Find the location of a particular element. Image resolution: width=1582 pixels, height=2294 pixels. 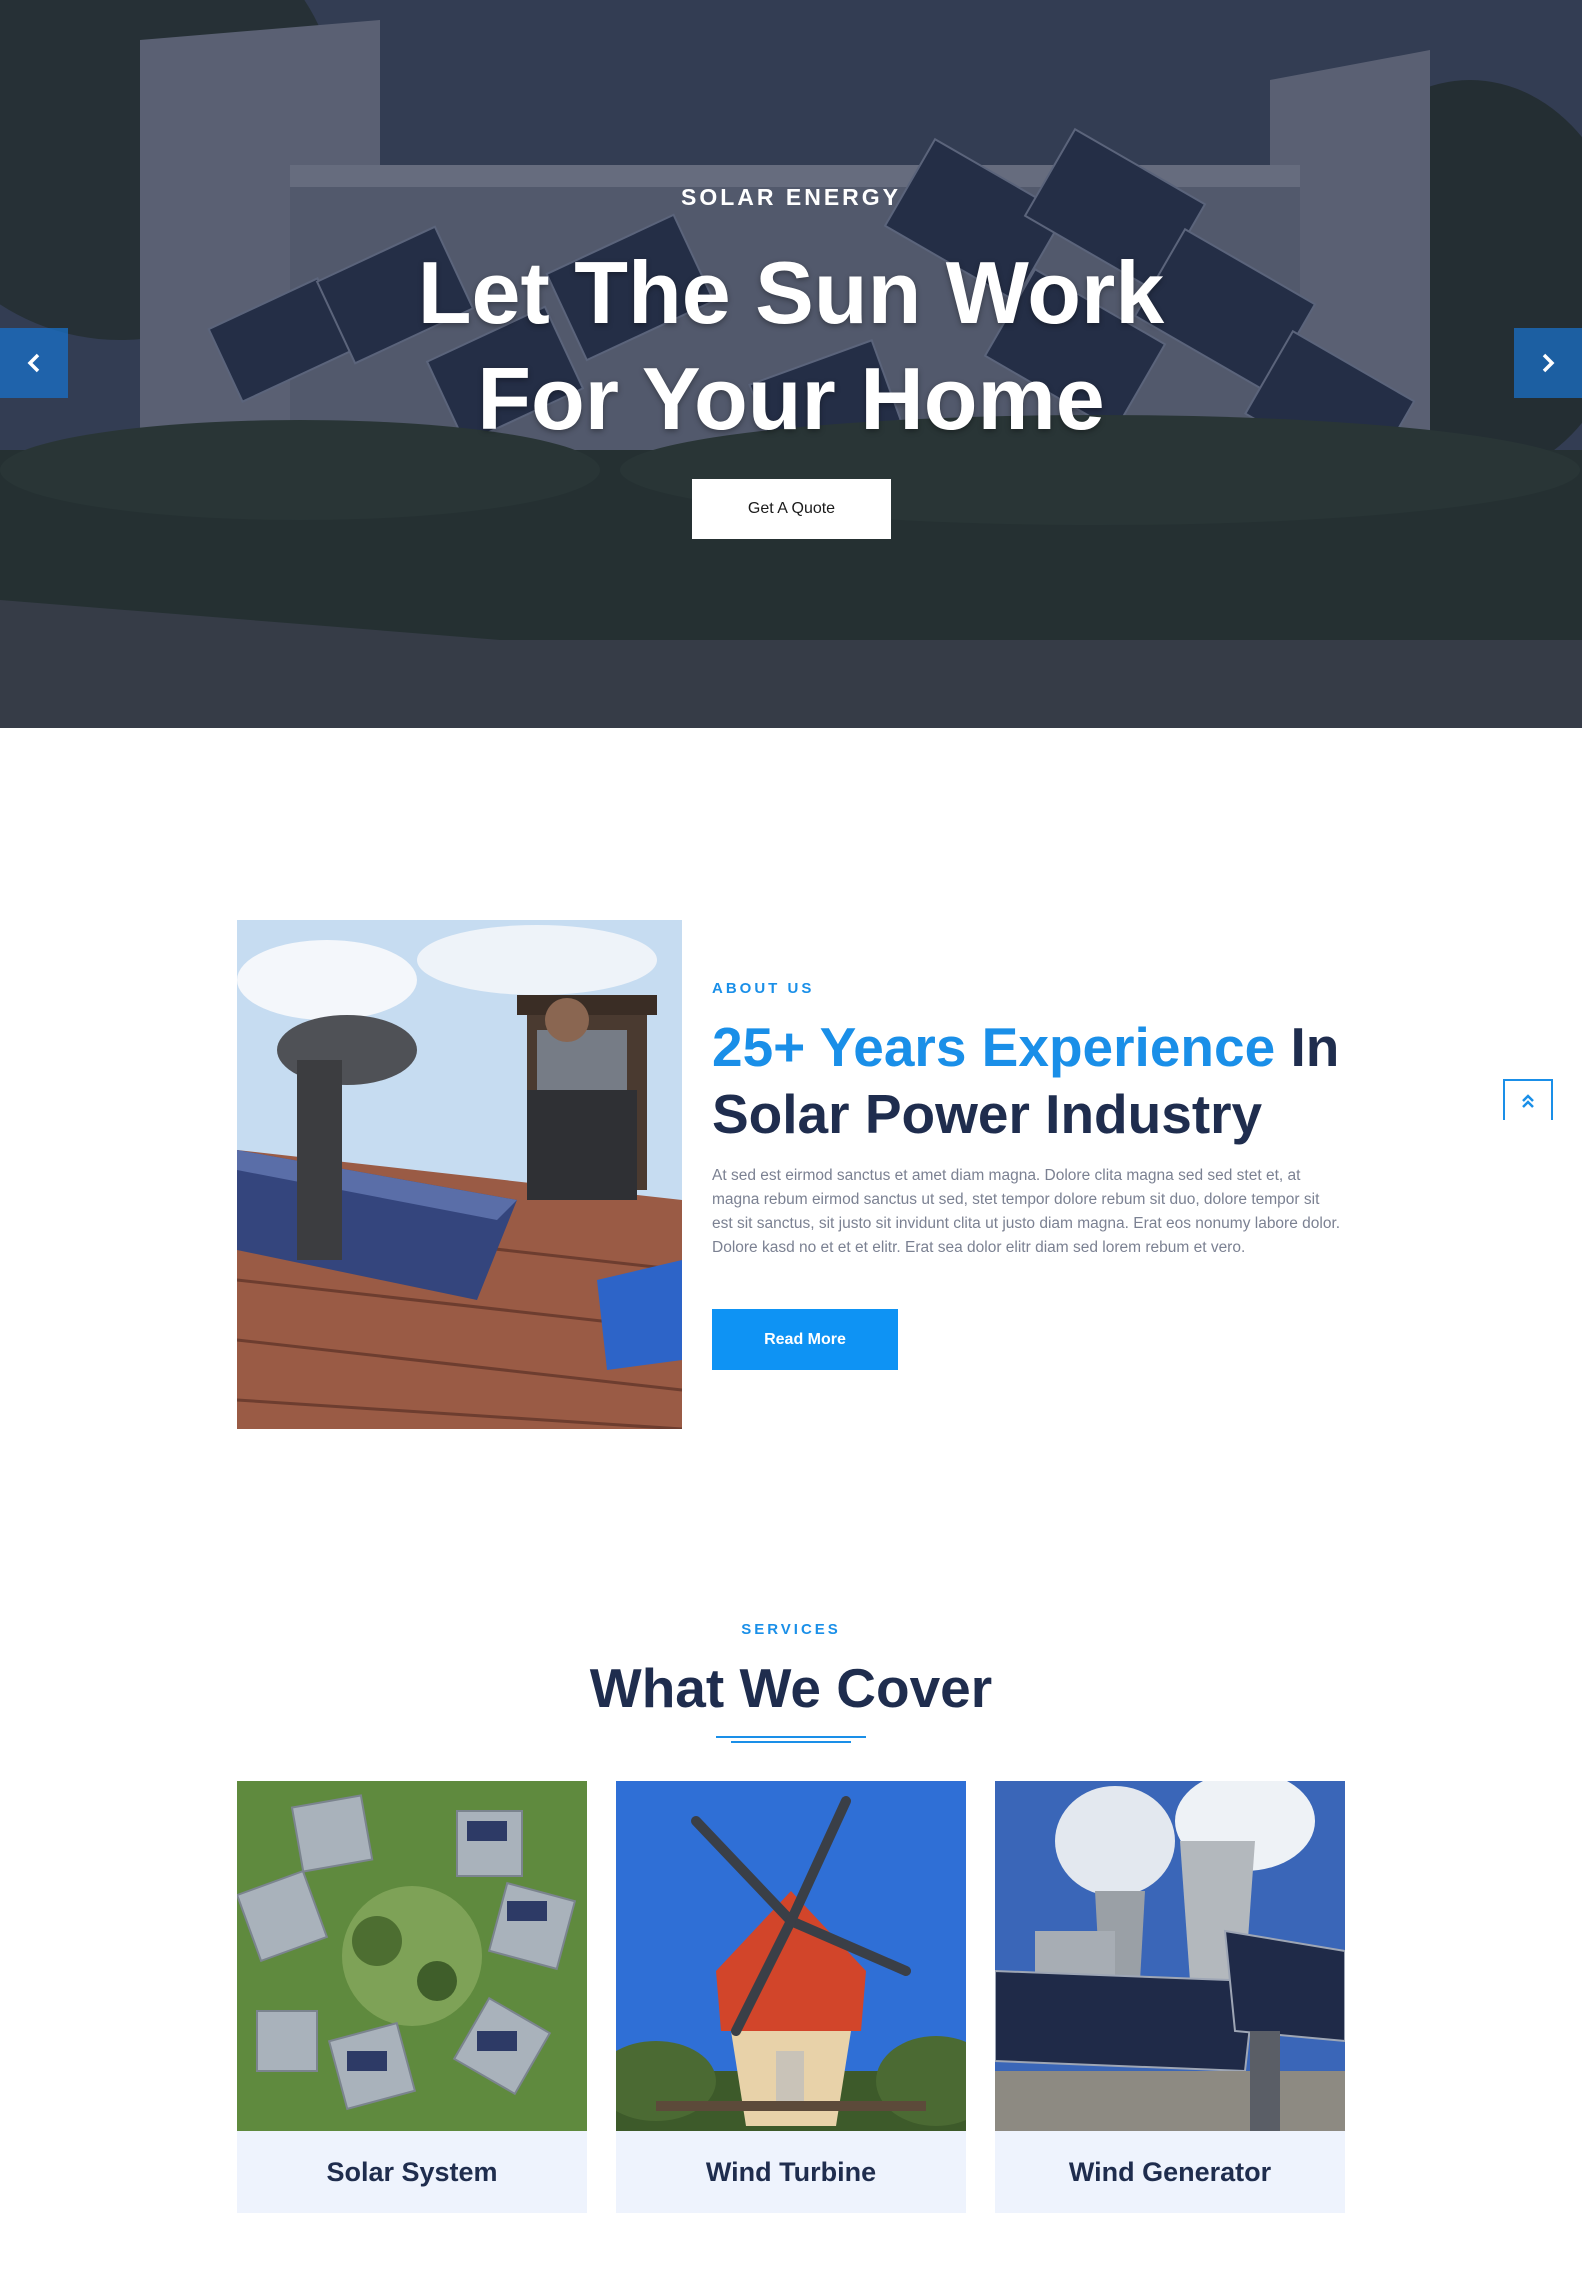

hero-title: Let The Sun Work For Your Home is located at coordinates (791, 345).